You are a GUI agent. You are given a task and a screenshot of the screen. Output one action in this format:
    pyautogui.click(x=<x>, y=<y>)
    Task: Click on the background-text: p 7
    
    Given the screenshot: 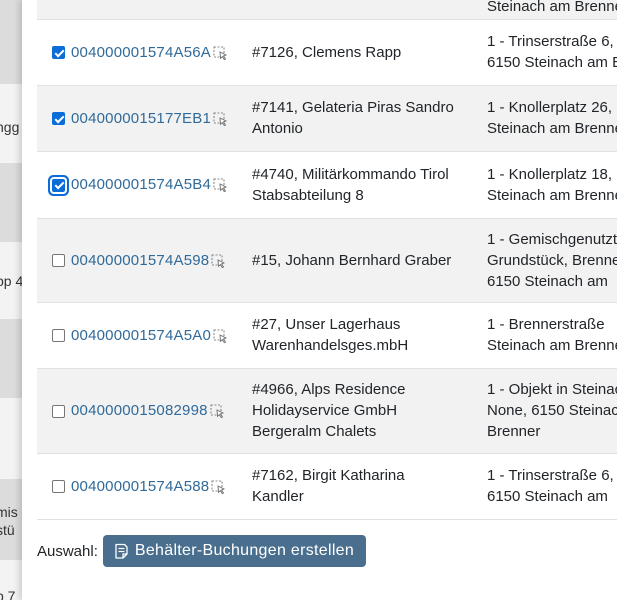 What is the action you would take?
    pyautogui.click(x=8, y=594)
    